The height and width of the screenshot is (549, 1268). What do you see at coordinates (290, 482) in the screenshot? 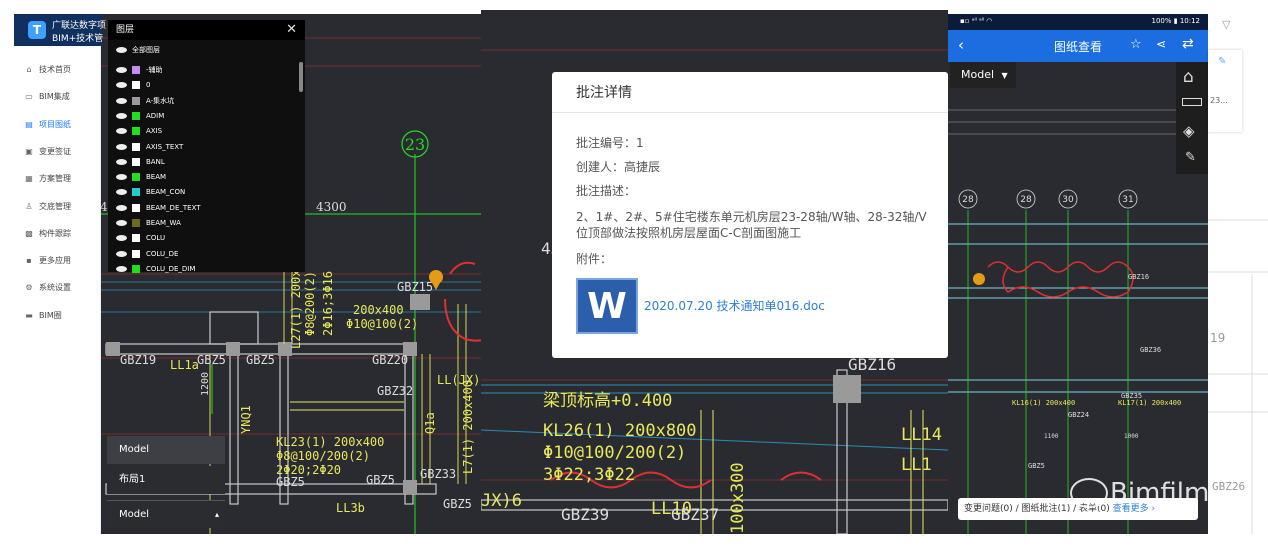
I see `svg-text: GBZ5` at bounding box center [290, 482].